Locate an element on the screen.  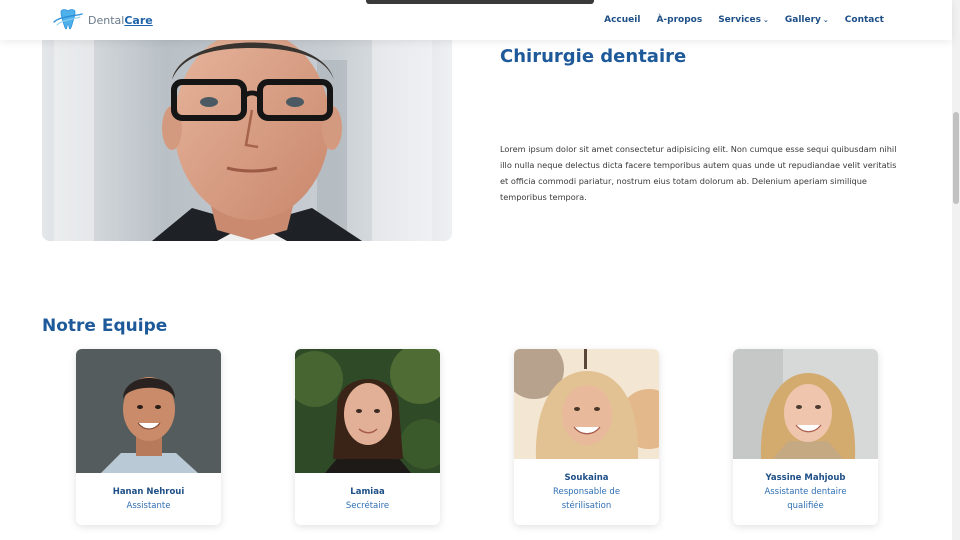
nav-label: Gallery is located at coordinates (802, 20).